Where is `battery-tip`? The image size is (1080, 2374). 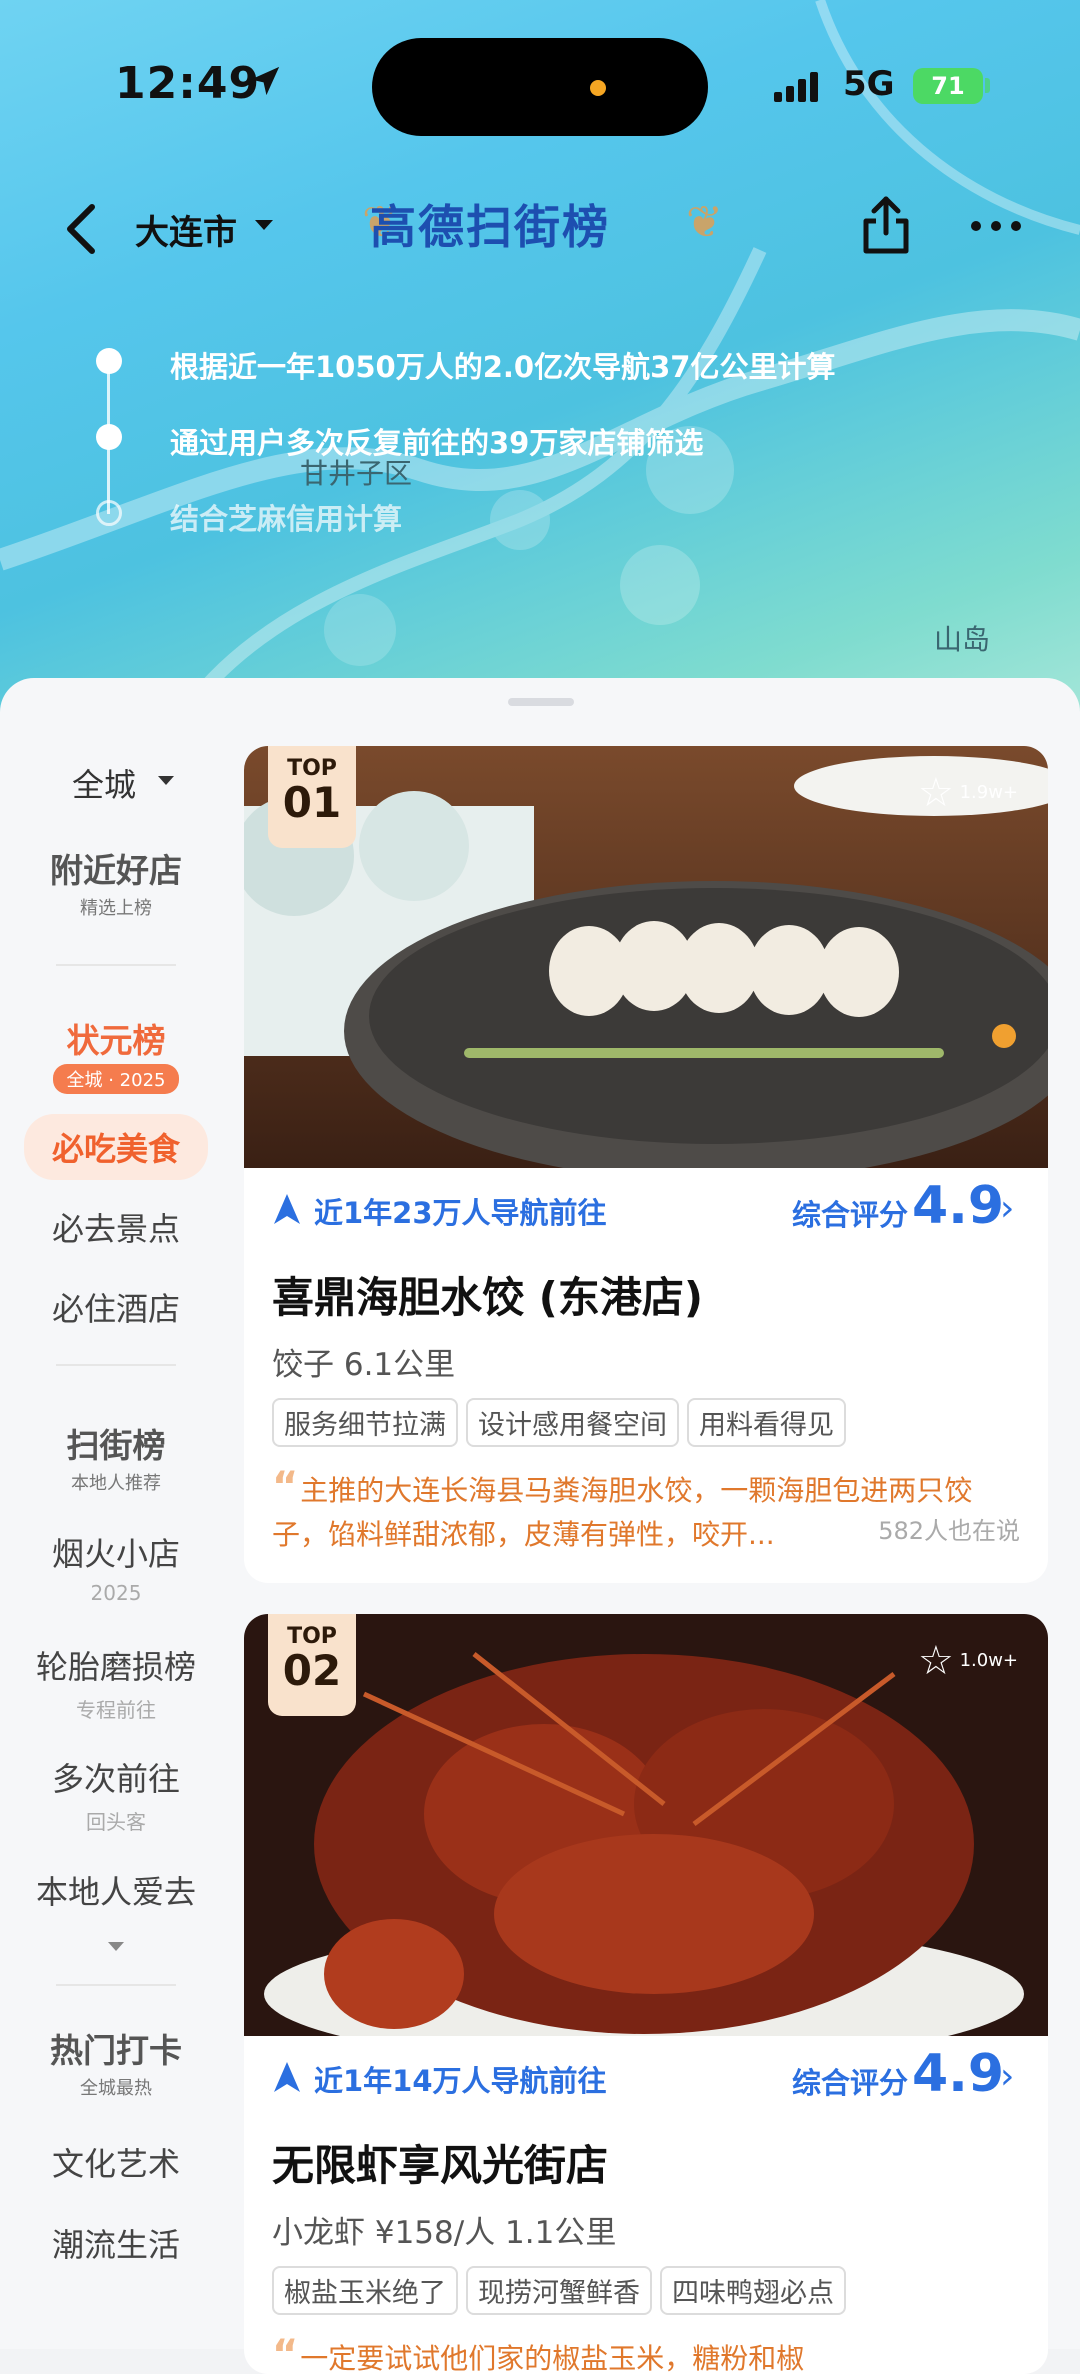 battery-tip is located at coordinates (987, 85).